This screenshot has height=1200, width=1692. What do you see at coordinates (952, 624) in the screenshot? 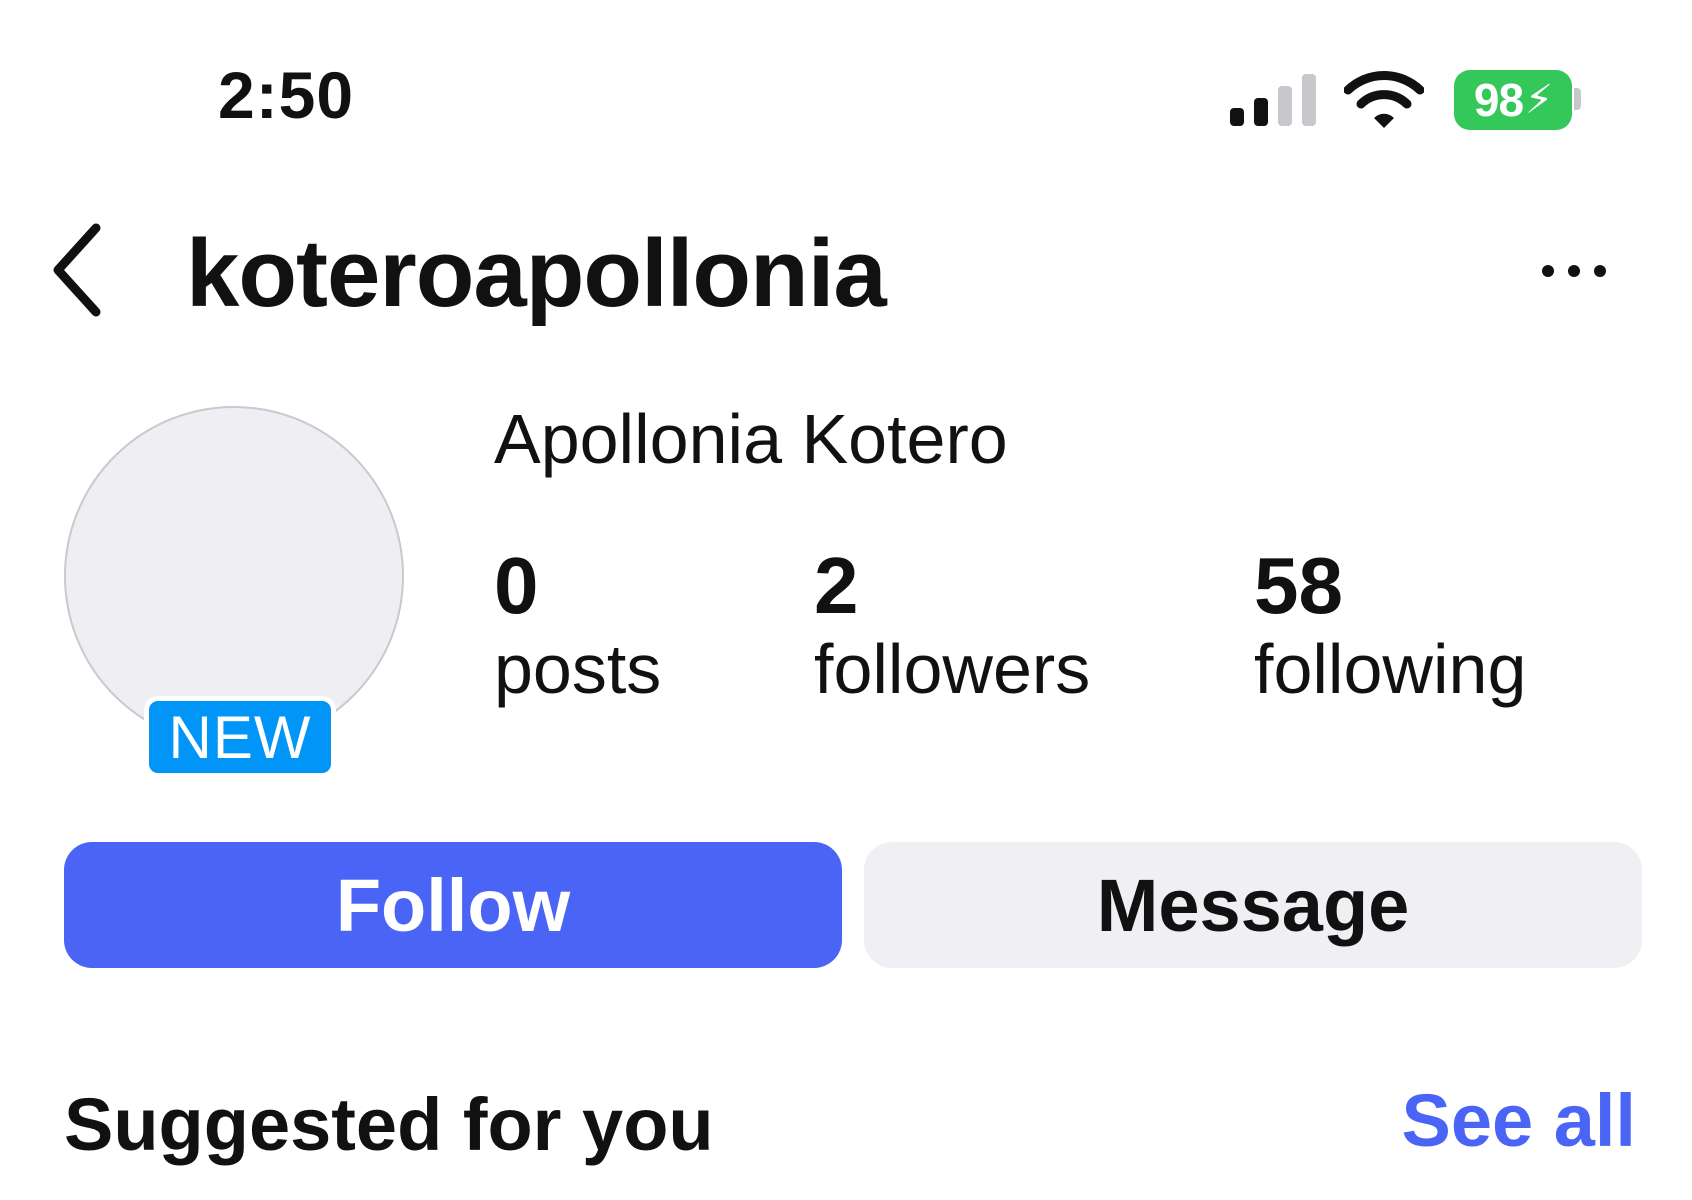
I see `followers-stat: 2 followers` at bounding box center [952, 624].